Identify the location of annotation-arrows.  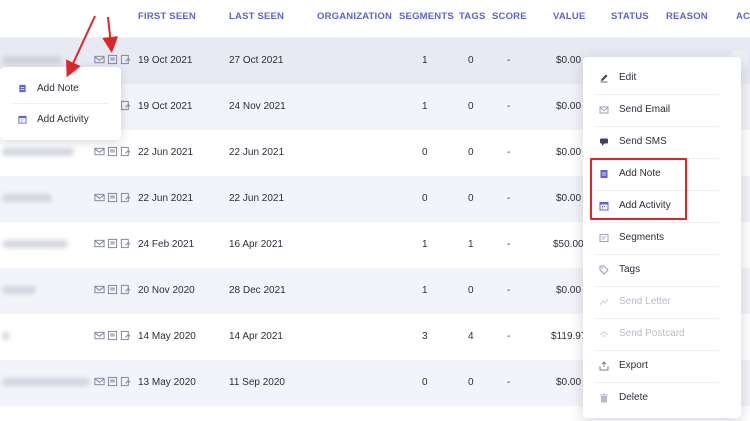
(92, 46).